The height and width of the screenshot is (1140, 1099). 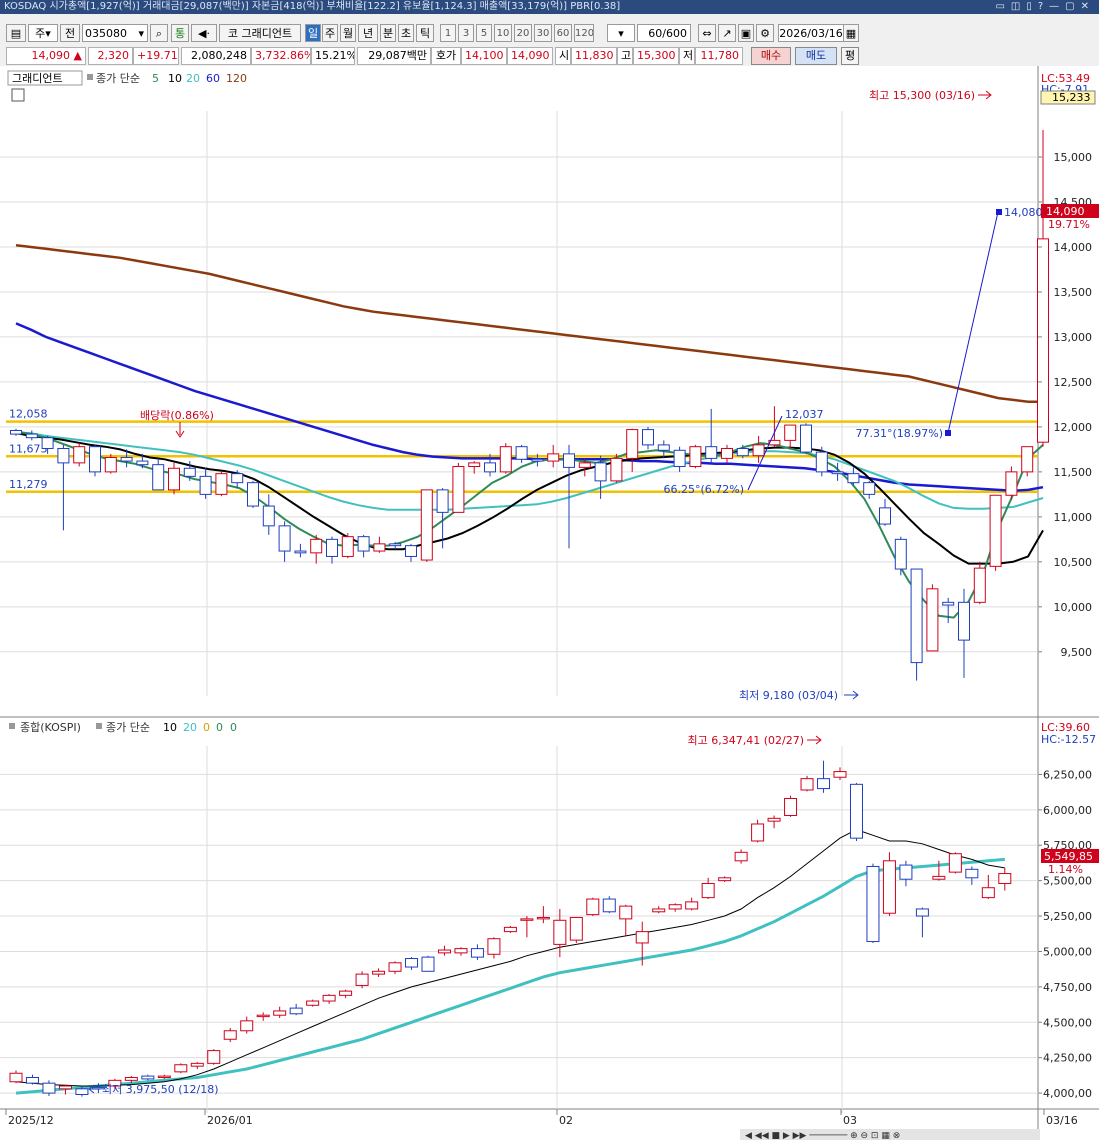 What do you see at coordinates (816, 56) in the screenshot?
I see `sell-button: 매도` at bounding box center [816, 56].